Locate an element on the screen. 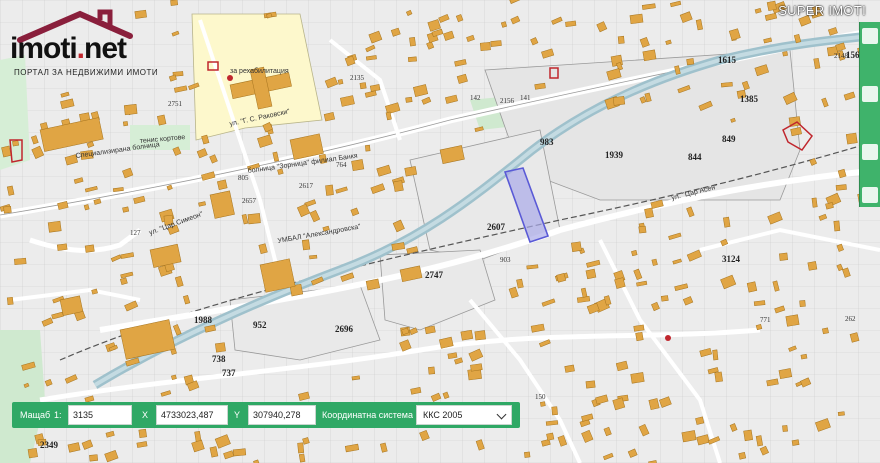 The image size is (880, 463). parcel-number: 142 is located at coordinates (475, 98).